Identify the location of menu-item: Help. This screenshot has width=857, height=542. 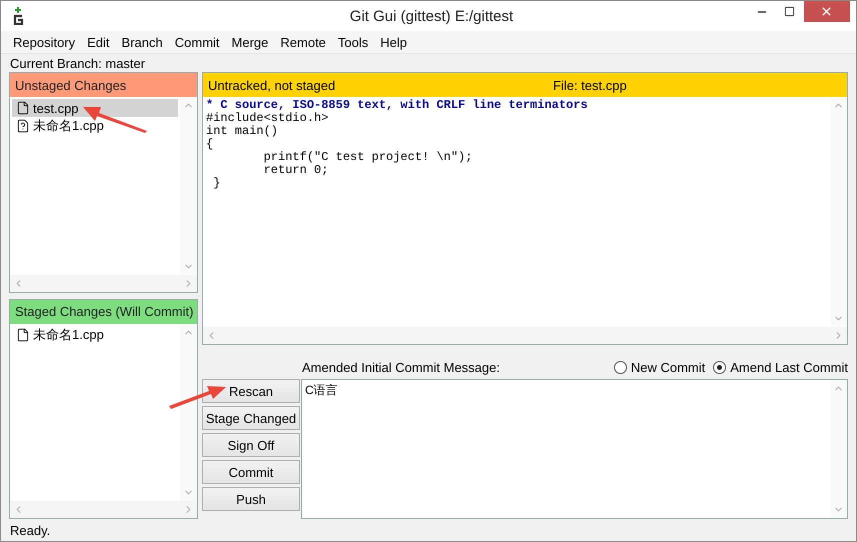
(394, 42).